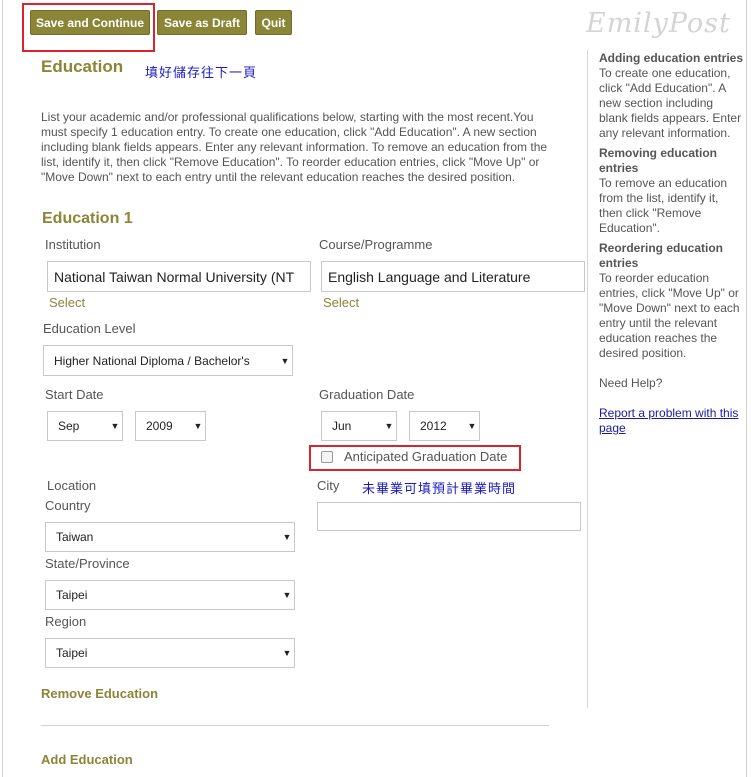 The width and height of the screenshot is (751, 777). Describe the element at coordinates (69, 426) in the screenshot. I see `start-month-value: Sep` at that location.